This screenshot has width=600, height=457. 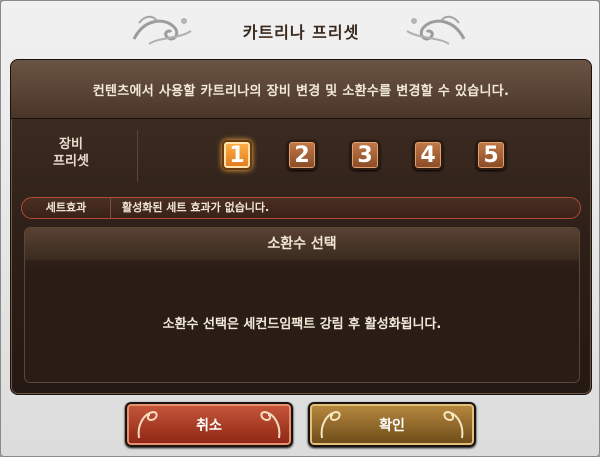 I want to click on ok-button-label: 확인, so click(x=392, y=425).